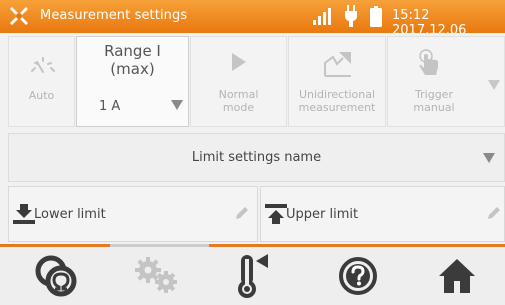 The width and height of the screenshot is (505, 305). What do you see at coordinates (43, 65) in the screenshot?
I see `gauge-icon` at bounding box center [43, 65].